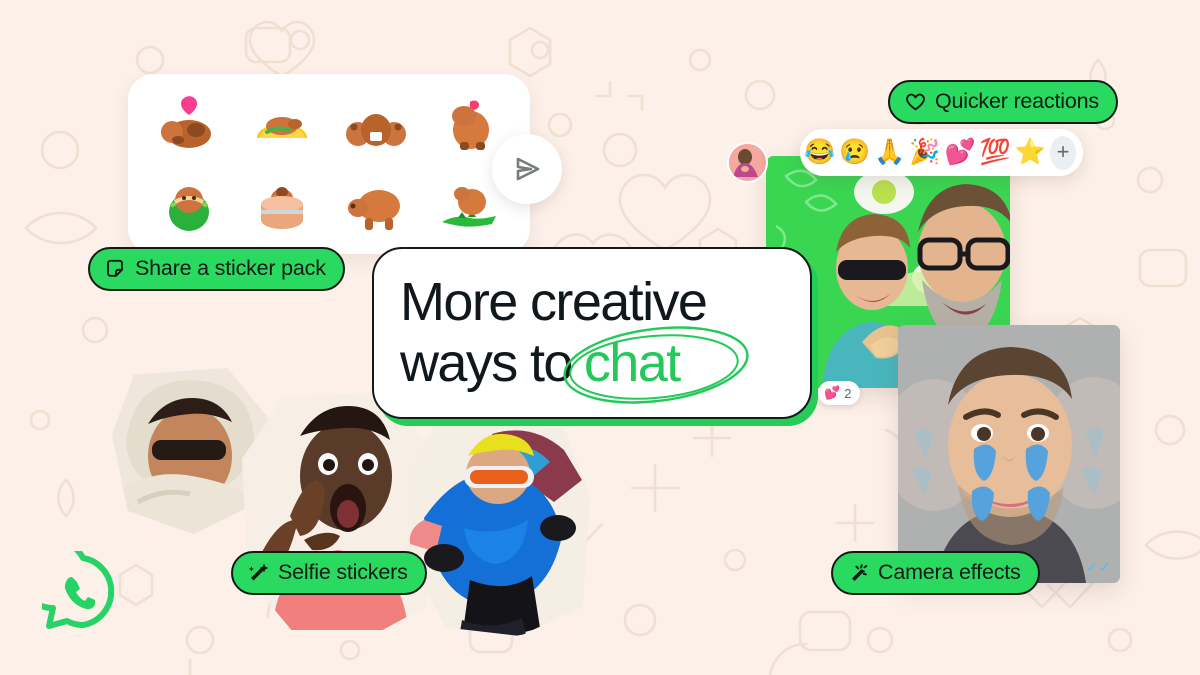 Image resolution: width=1200 pixels, height=675 pixels. What do you see at coordinates (258, 573) in the screenshot?
I see `magic-wand-icon` at bounding box center [258, 573].